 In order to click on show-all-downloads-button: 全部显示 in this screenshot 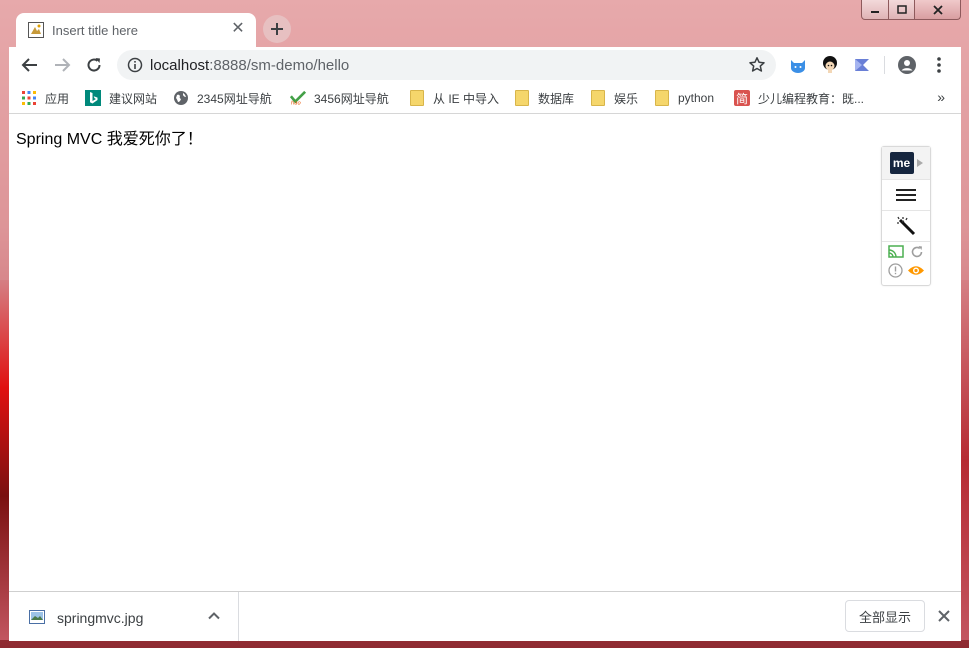, I will do `click(885, 616)`.